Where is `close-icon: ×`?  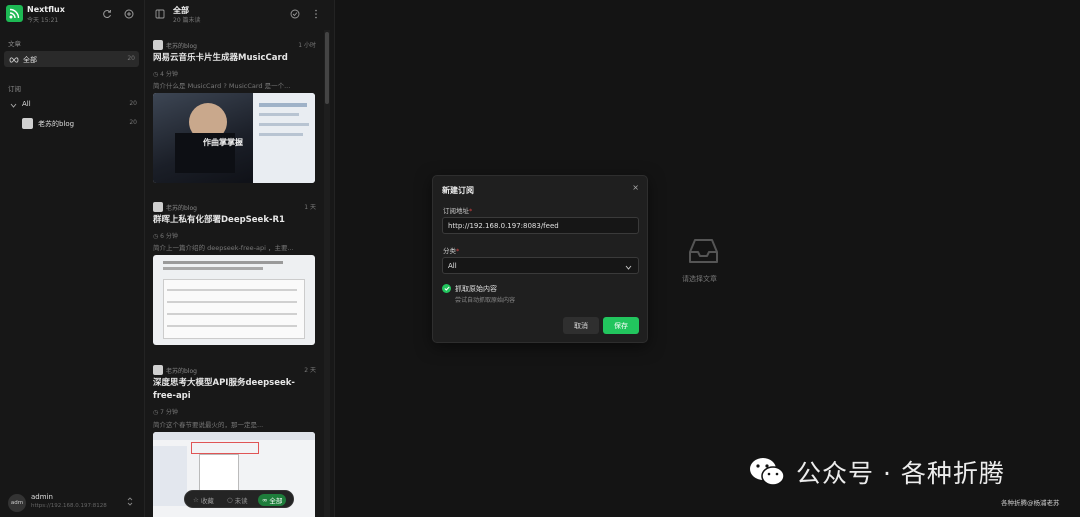
close-icon: × is located at coordinates (635, 187).